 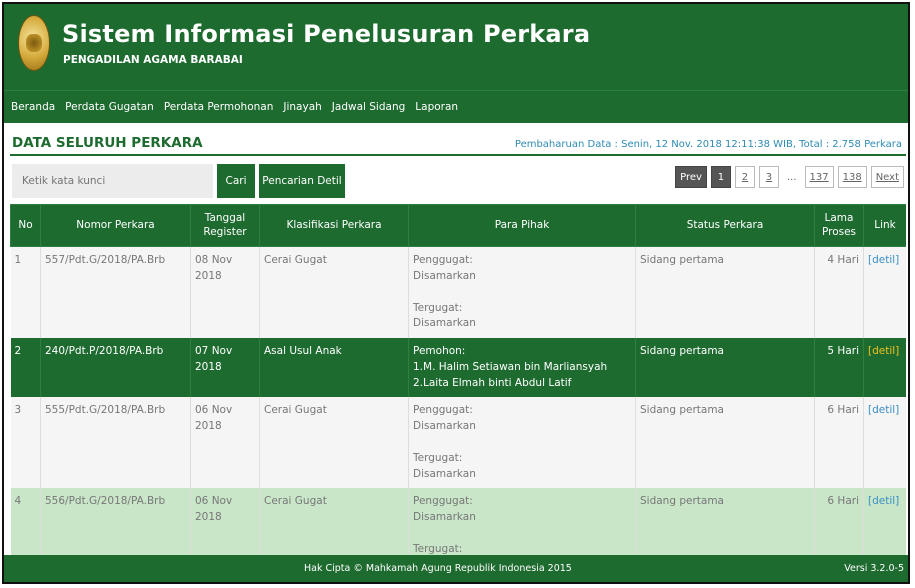 I want to click on cell-tanggal: 08 Nov 2018, so click(x=225, y=292).